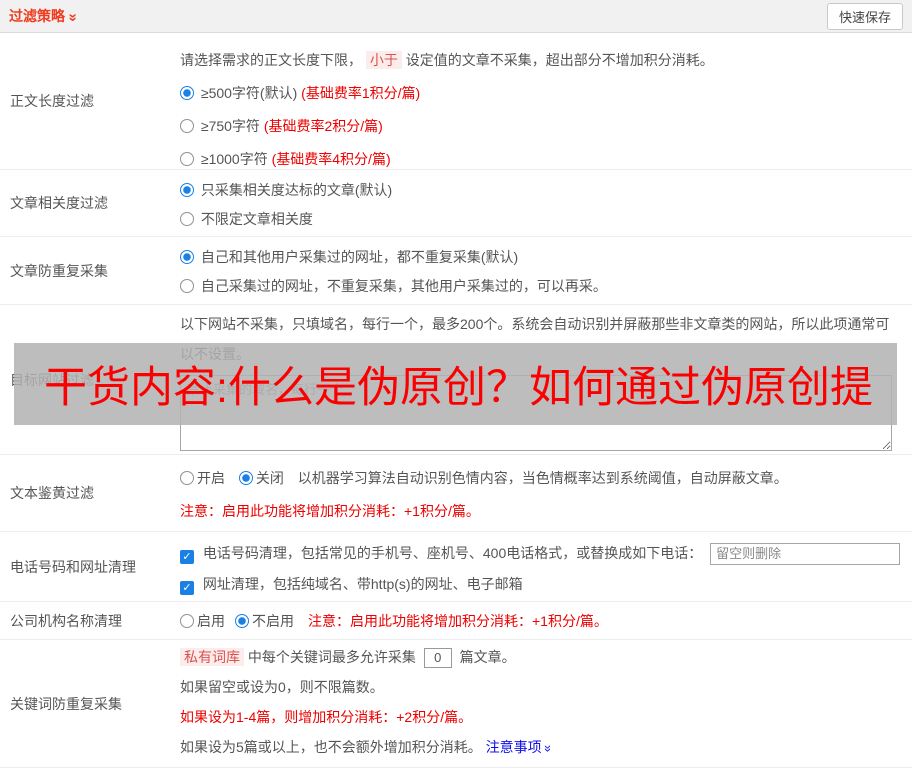 This screenshot has width=912, height=768. I want to click on replacement-phone-input, so click(805, 553).